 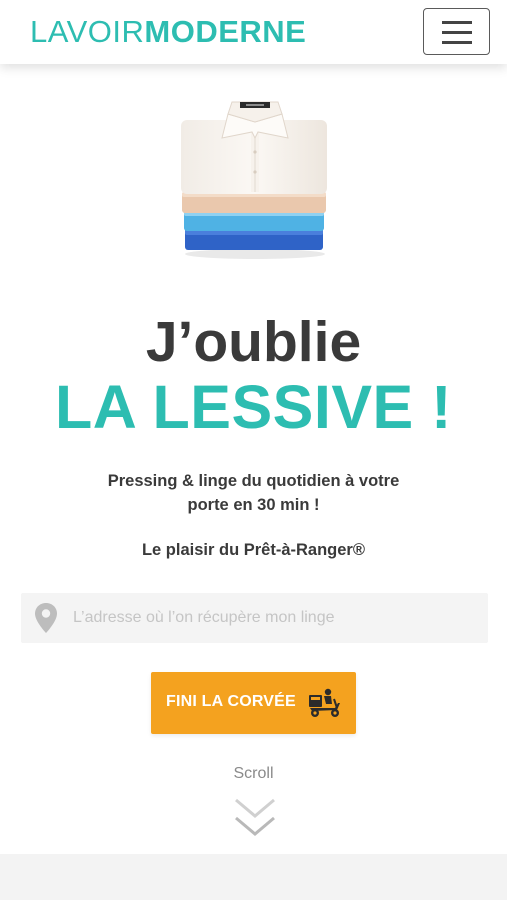 I want to click on fini-la-corvee-button: FINI LA CORVÉE, so click(x=253, y=703).